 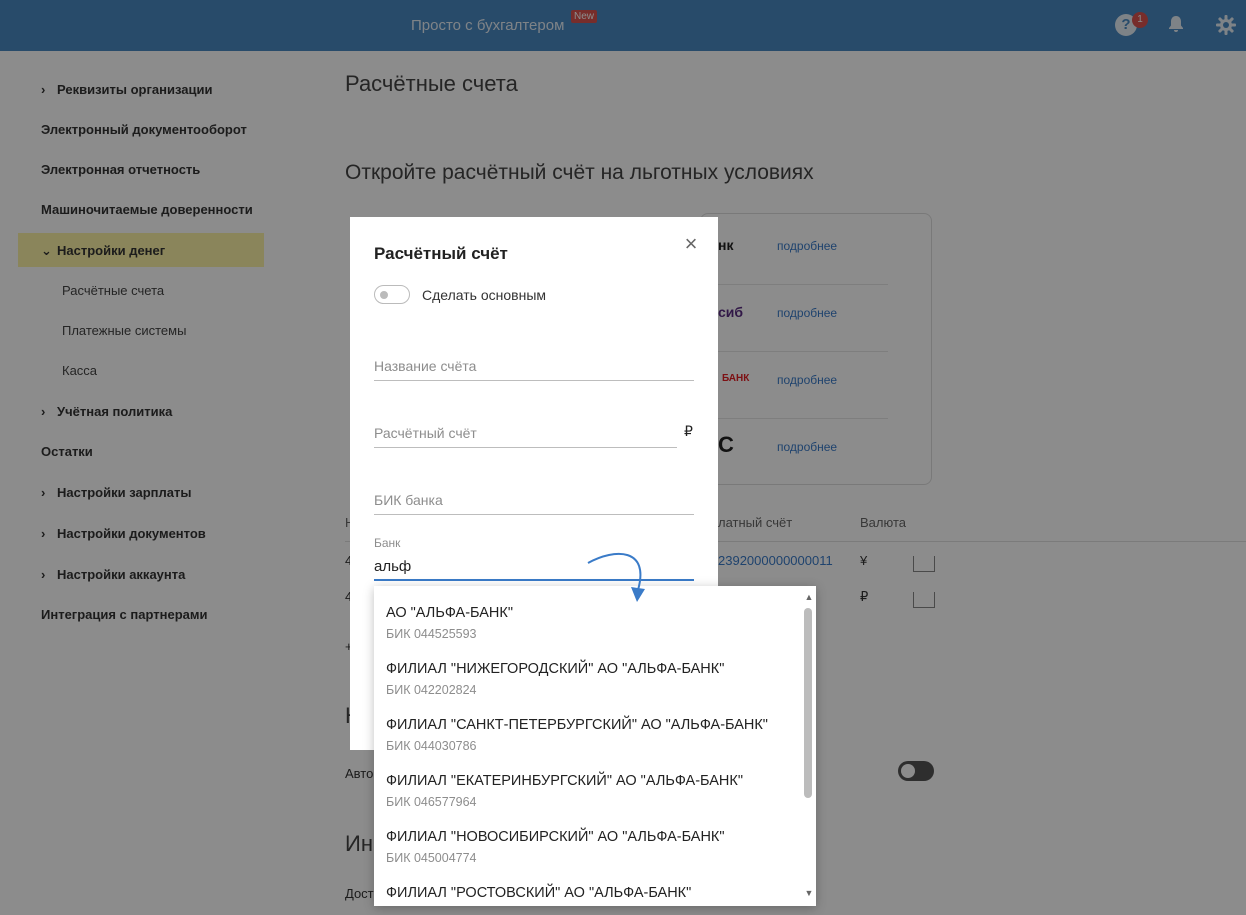 What do you see at coordinates (449, 613) in the screenshot?
I see `bank-name: АО "АЛЬФА-БАНК"` at bounding box center [449, 613].